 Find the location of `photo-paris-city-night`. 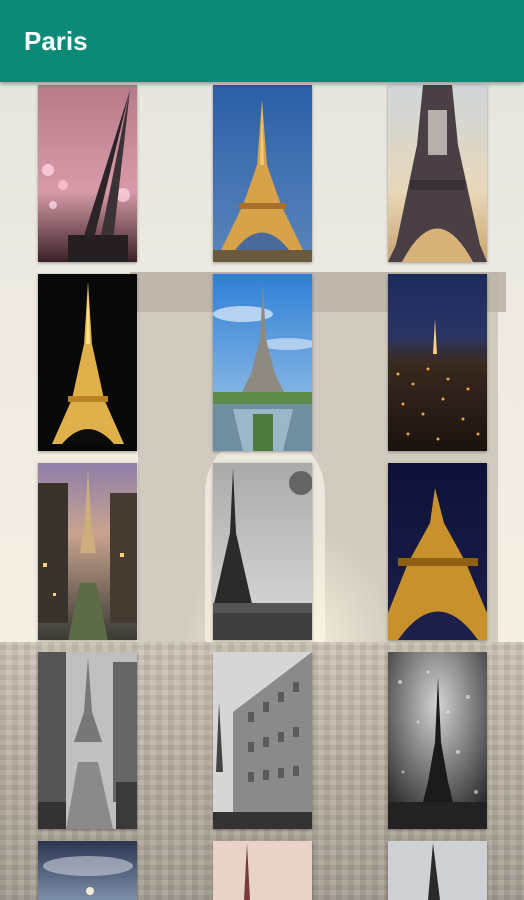

photo-paris-city-night is located at coordinates (437, 362).